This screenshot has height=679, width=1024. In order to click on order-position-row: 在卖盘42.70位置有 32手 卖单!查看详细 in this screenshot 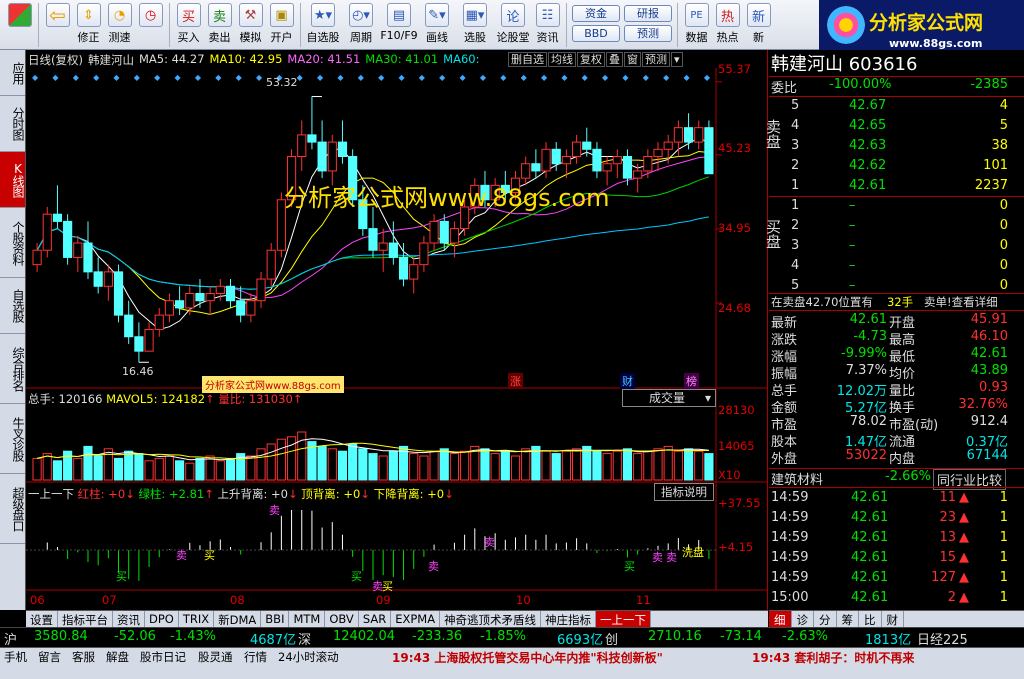, I will do `click(896, 301)`.